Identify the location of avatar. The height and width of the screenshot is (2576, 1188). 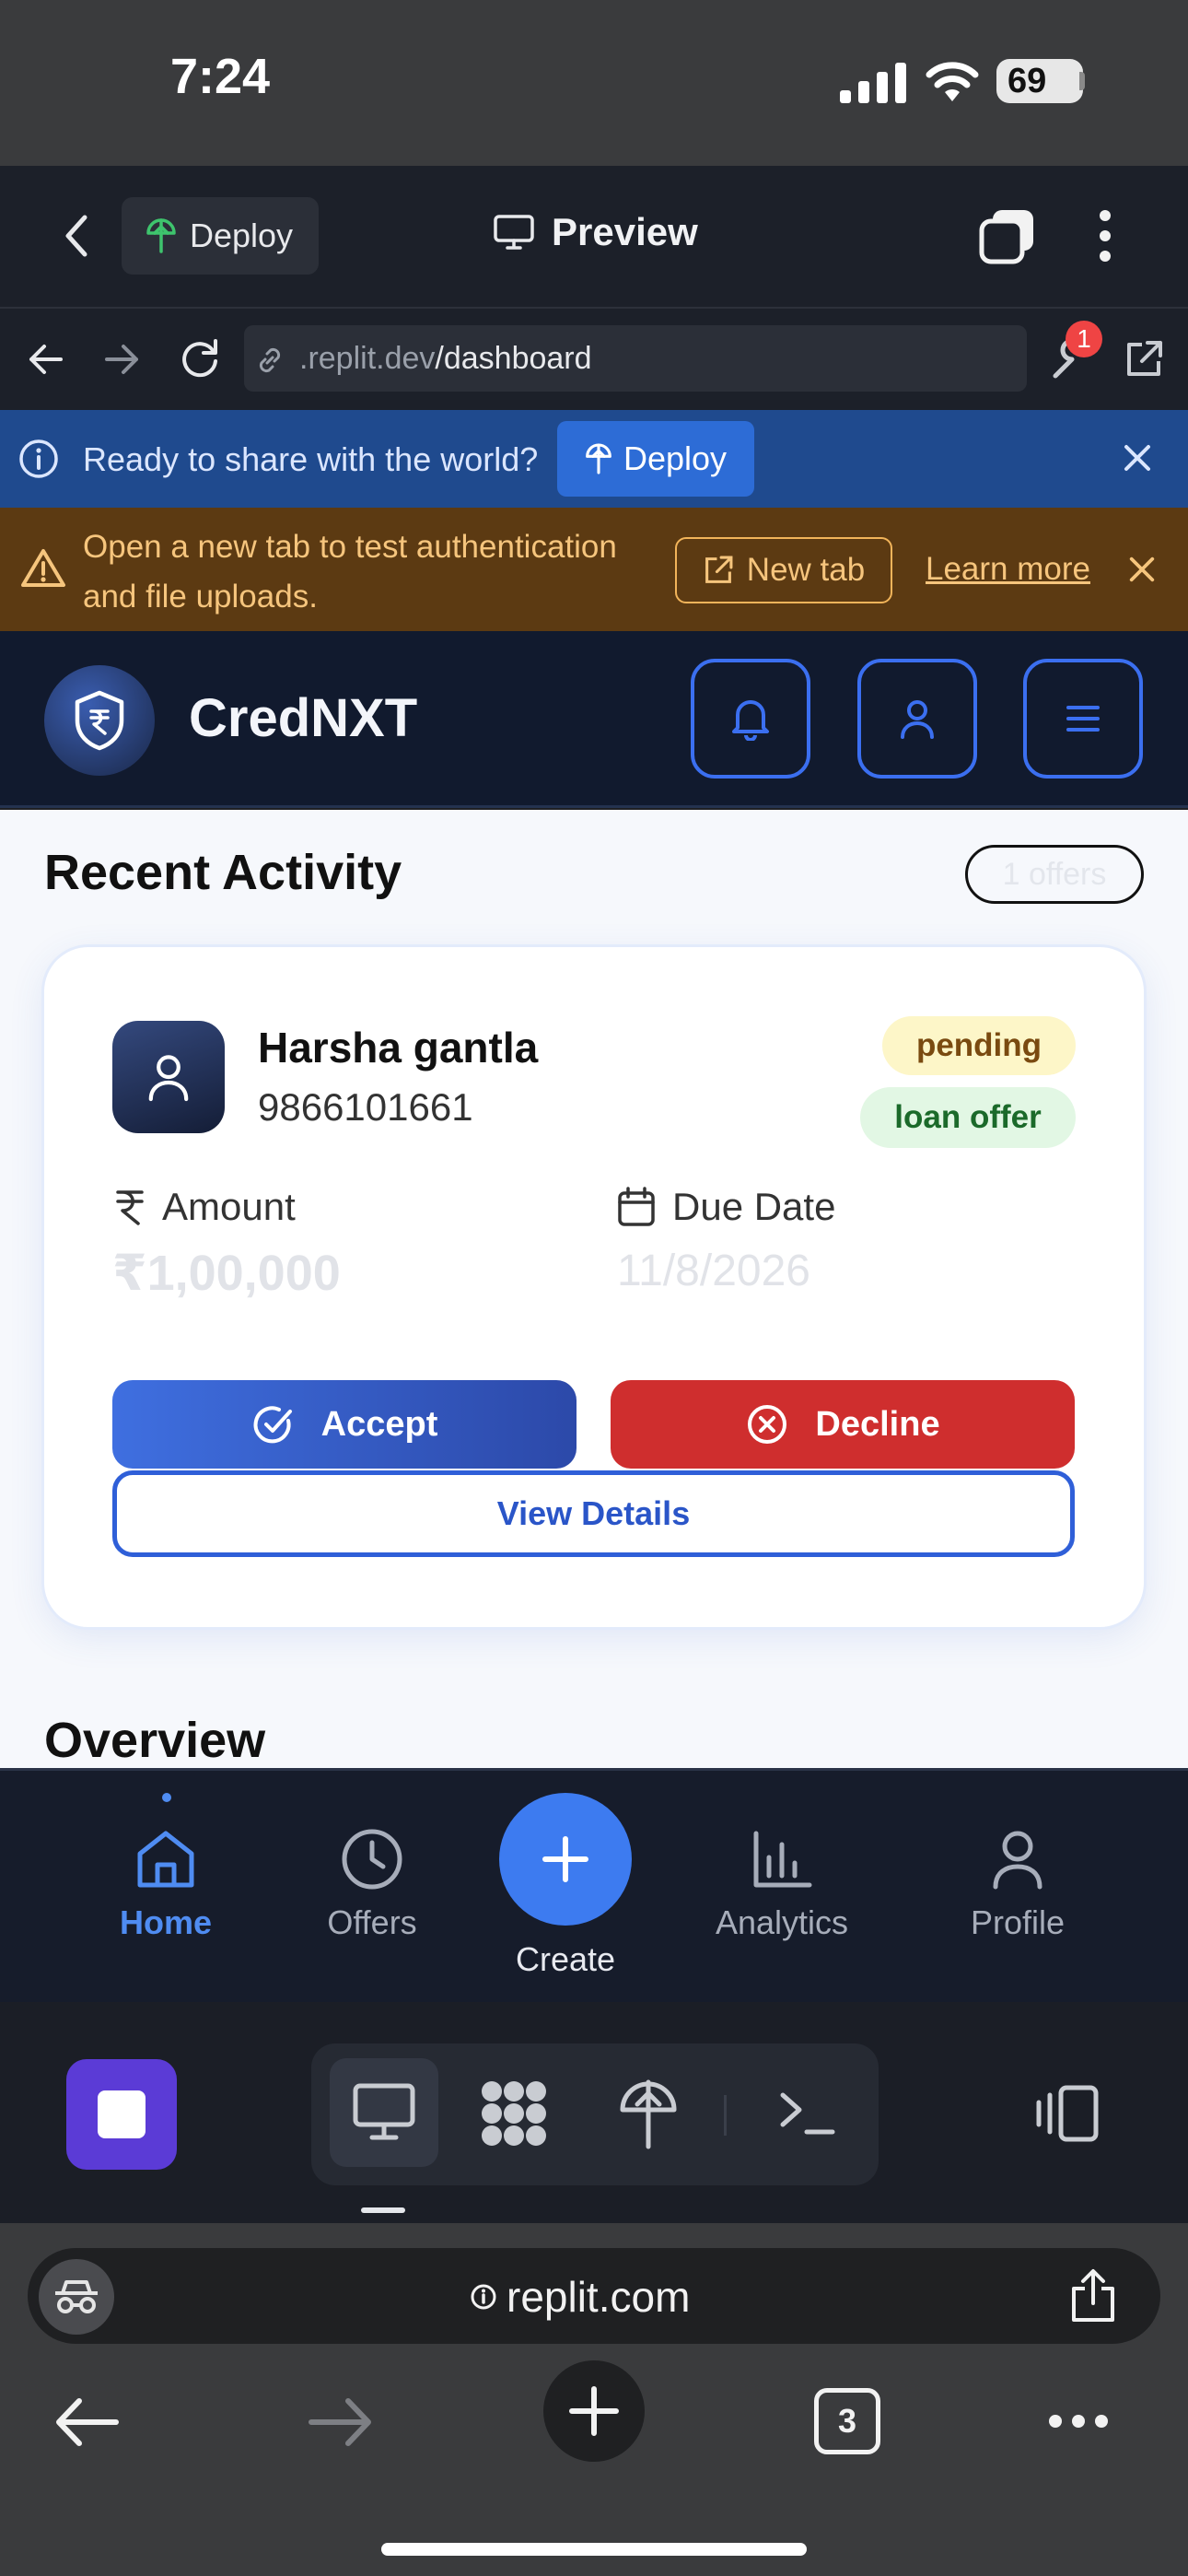
(168, 1077).